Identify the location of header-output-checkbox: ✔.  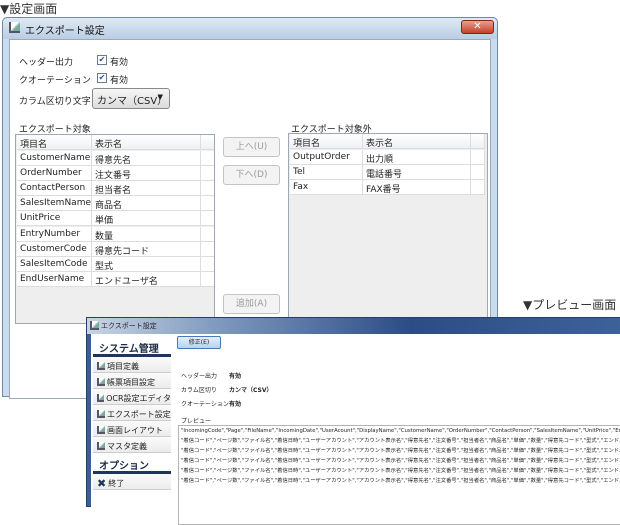
(102, 60).